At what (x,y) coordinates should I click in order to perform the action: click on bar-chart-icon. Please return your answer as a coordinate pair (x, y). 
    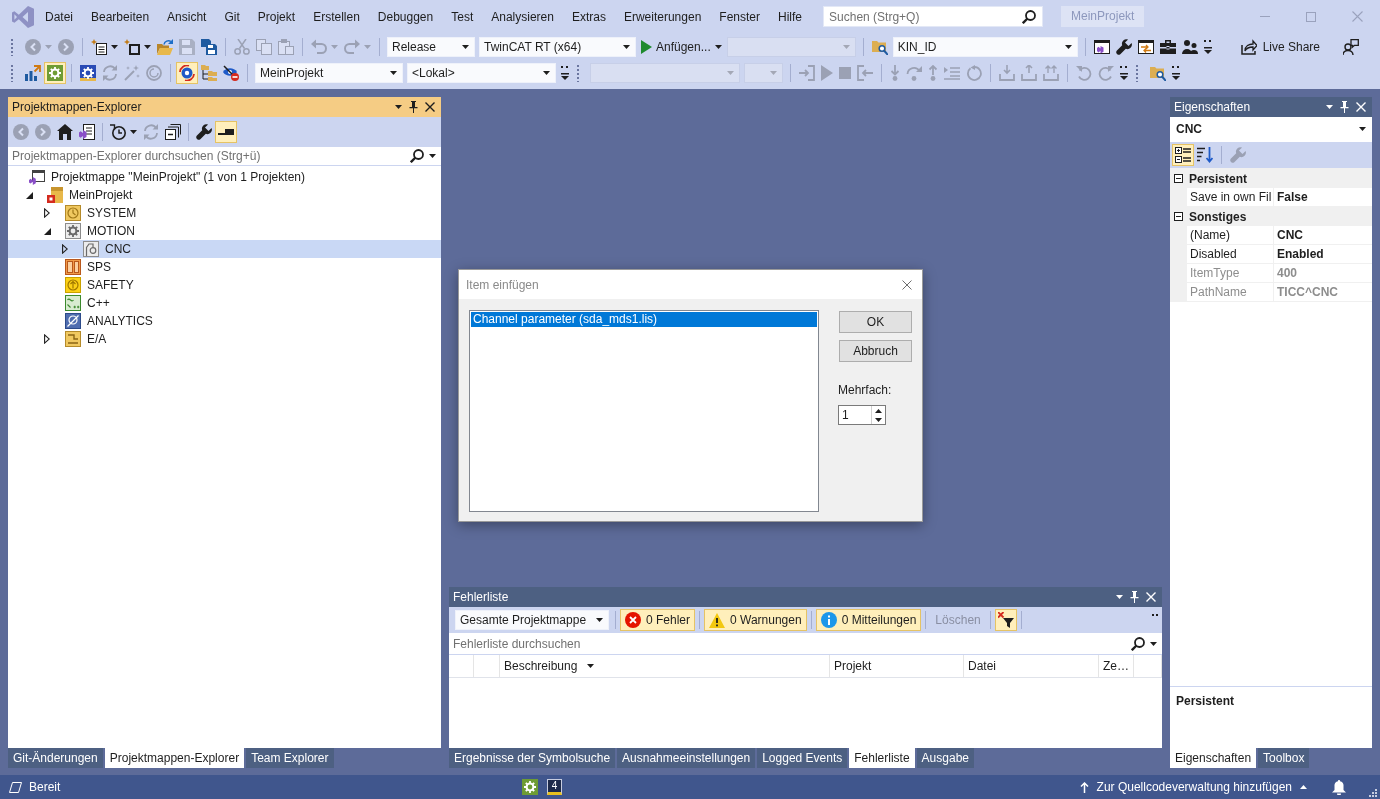
    Looking at the image, I should click on (33, 73).